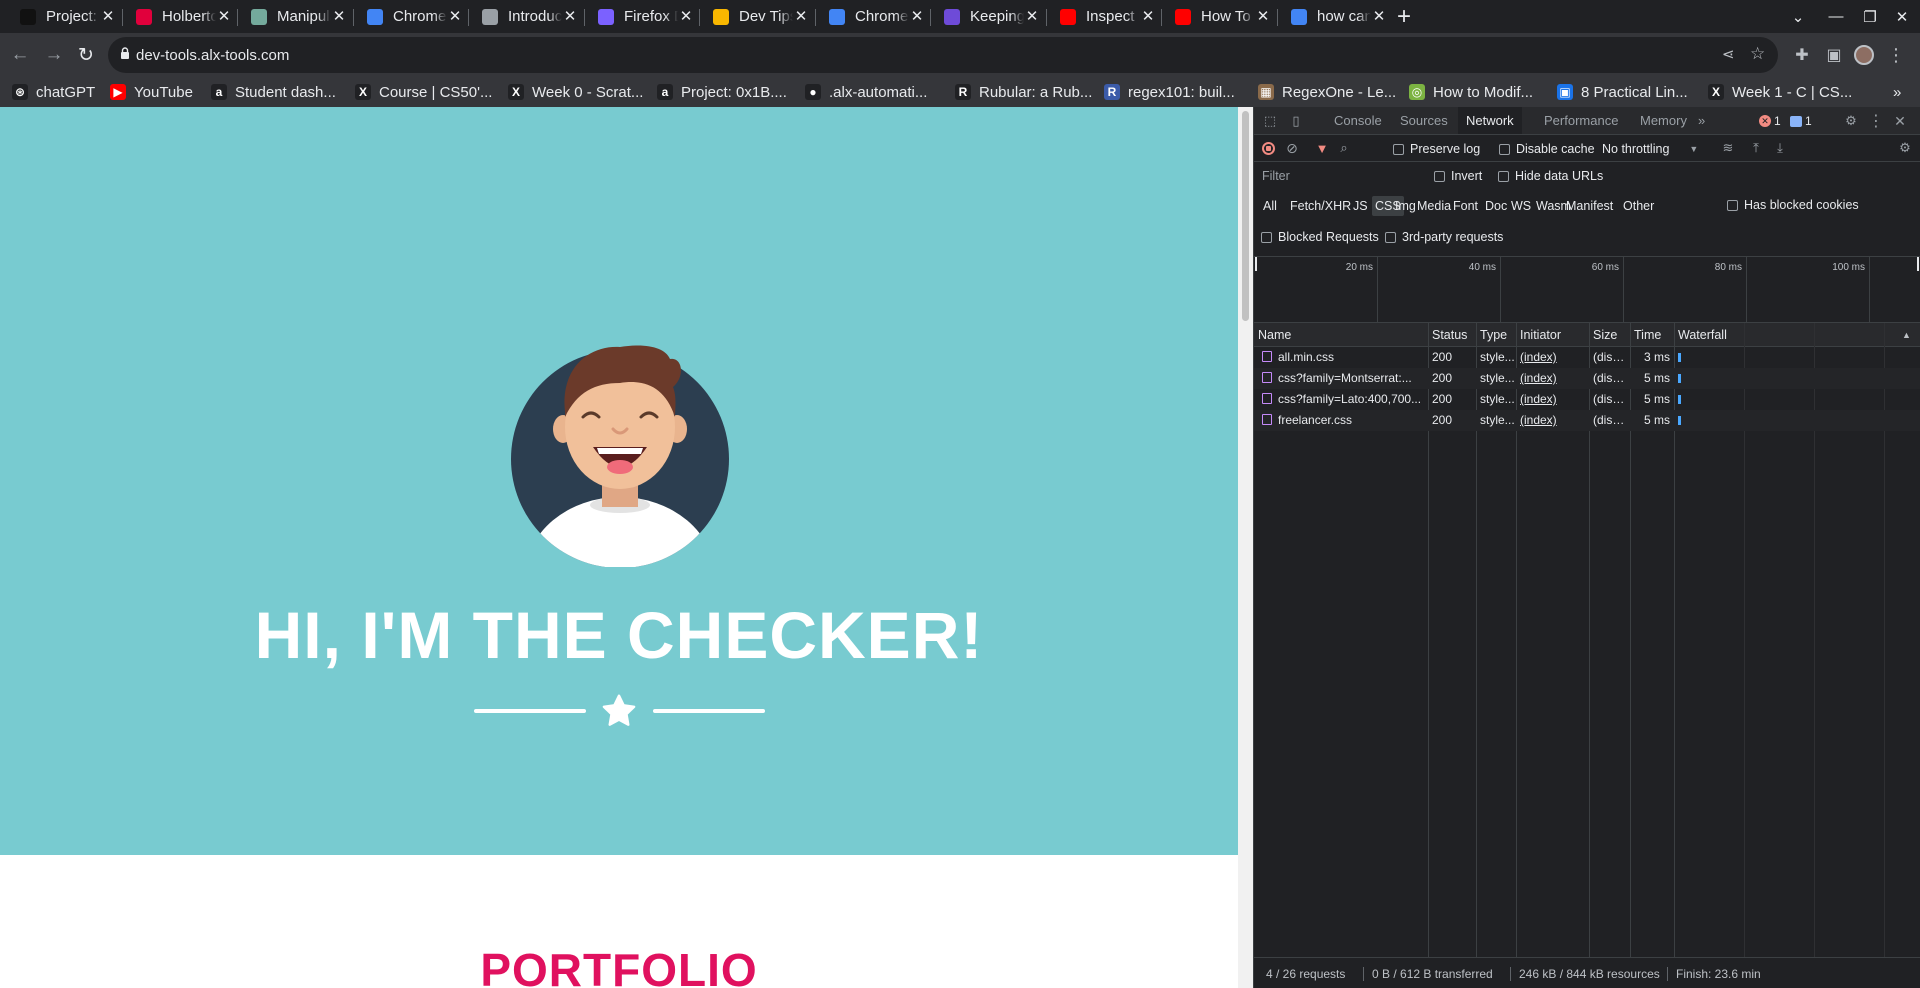  I want to click on tab-search-icon: ⌄, so click(1798, 16).